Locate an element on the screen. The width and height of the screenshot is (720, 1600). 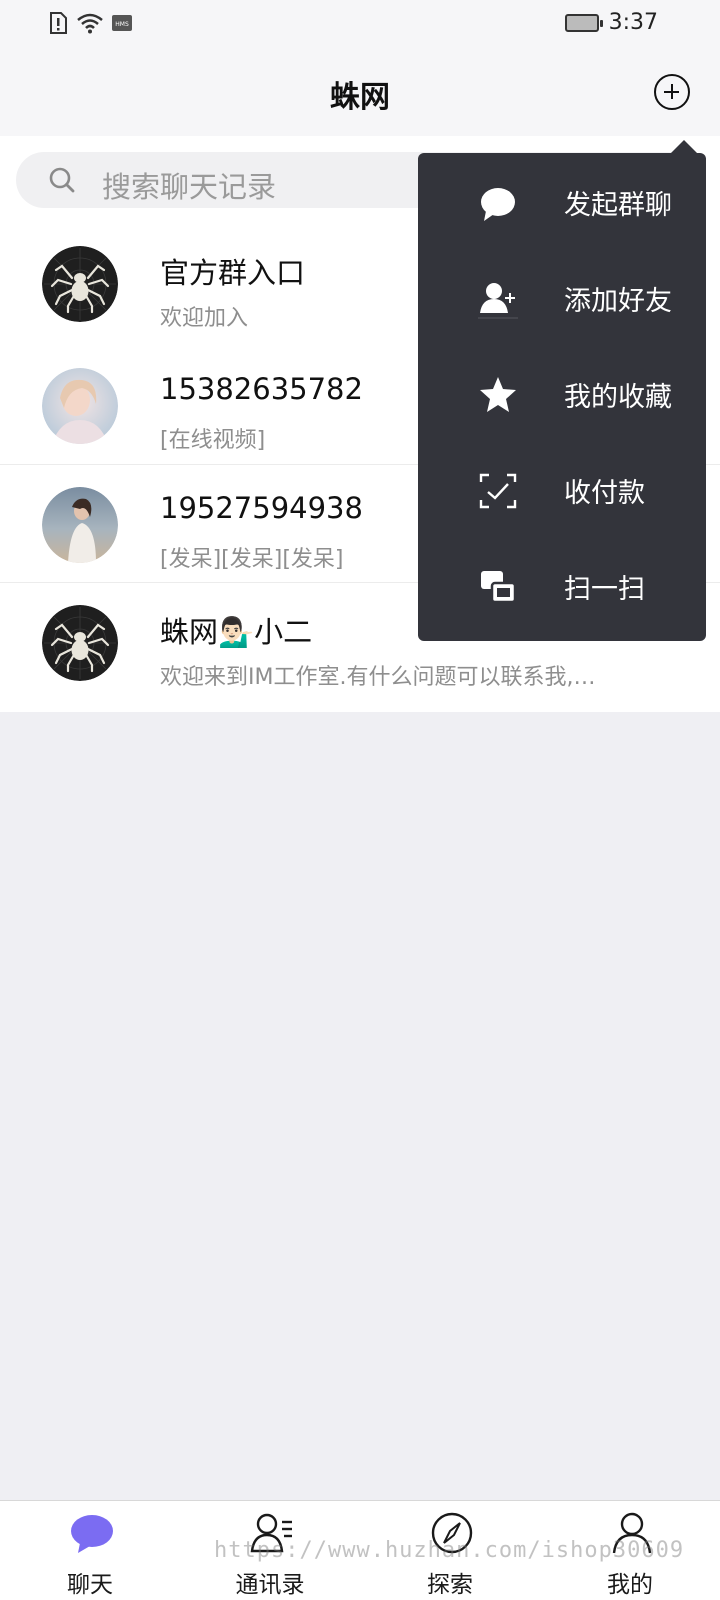
menu-item-scan: 扫一扫 is located at coordinates (562, 586).